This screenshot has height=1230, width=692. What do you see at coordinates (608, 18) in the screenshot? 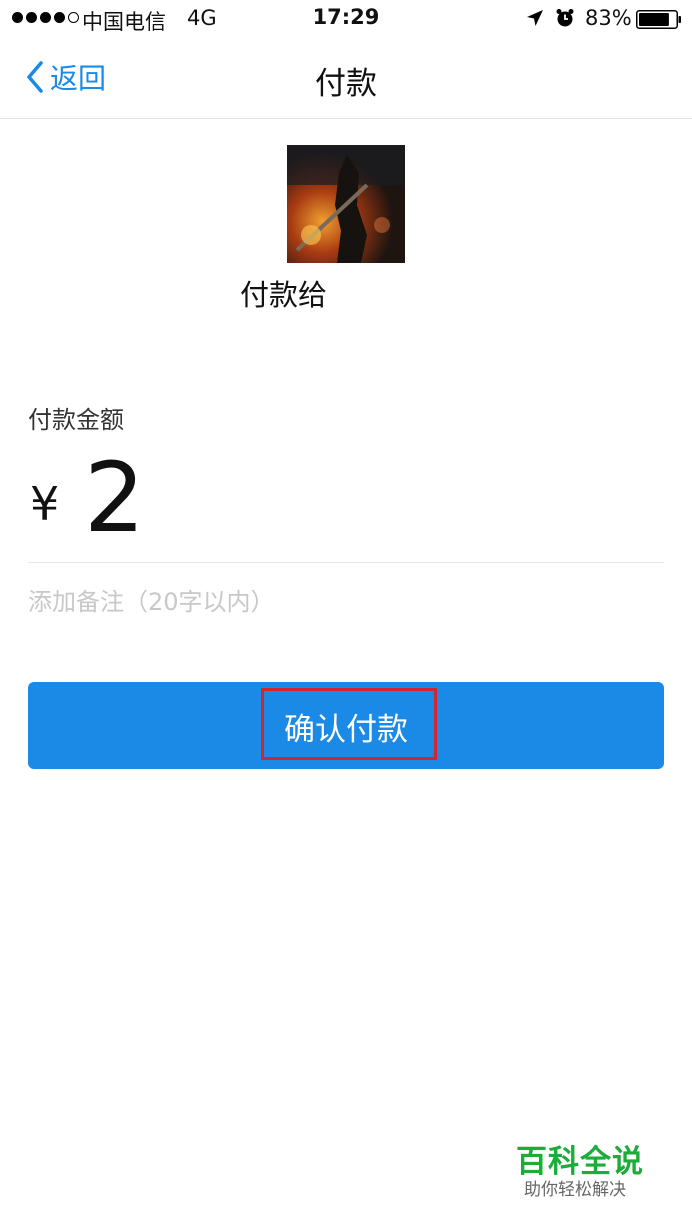
I see `battery-percentage: 83%` at bounding box center [608, 18].